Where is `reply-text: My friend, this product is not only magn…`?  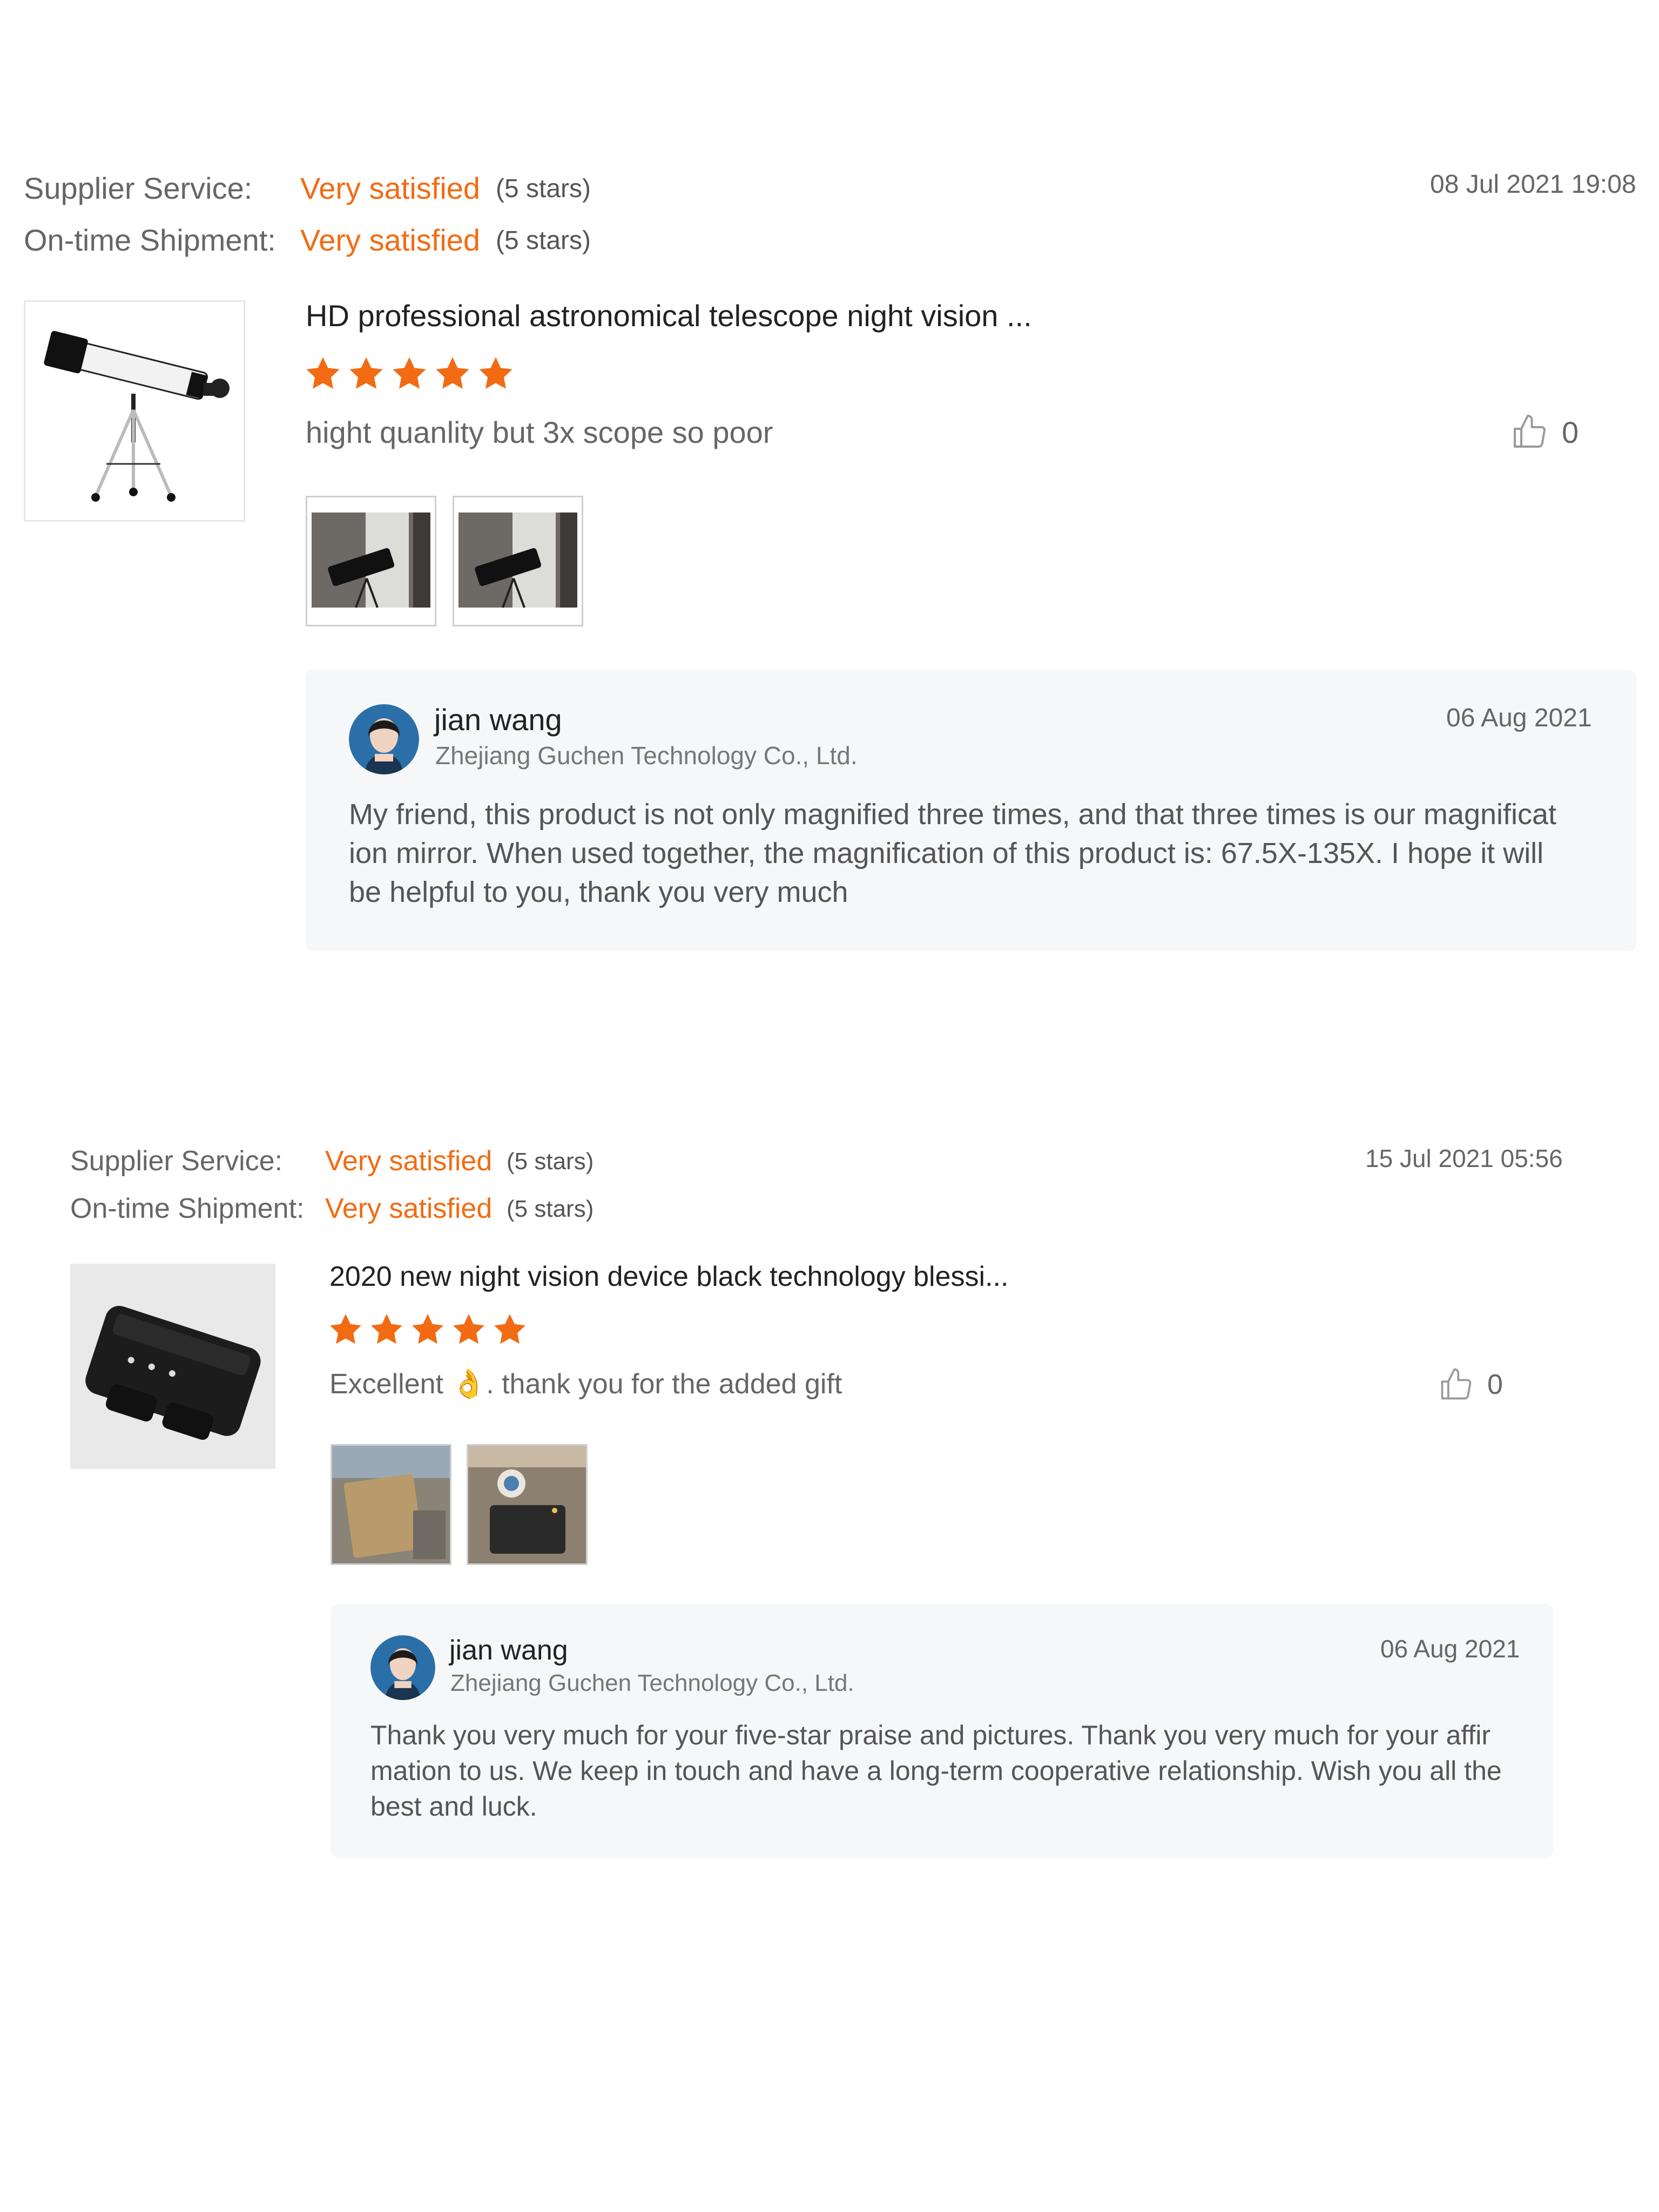 reply-text: My friend, this product is not only magn… is located at coordinates (953, 853).